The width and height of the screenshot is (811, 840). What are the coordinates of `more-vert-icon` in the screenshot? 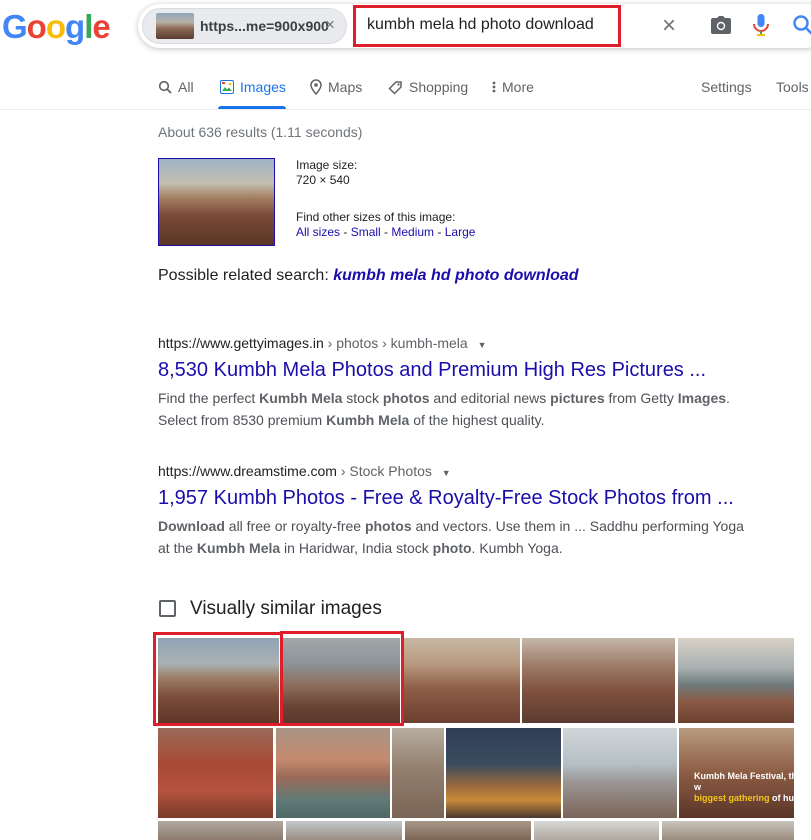 It's located at (494, 87).